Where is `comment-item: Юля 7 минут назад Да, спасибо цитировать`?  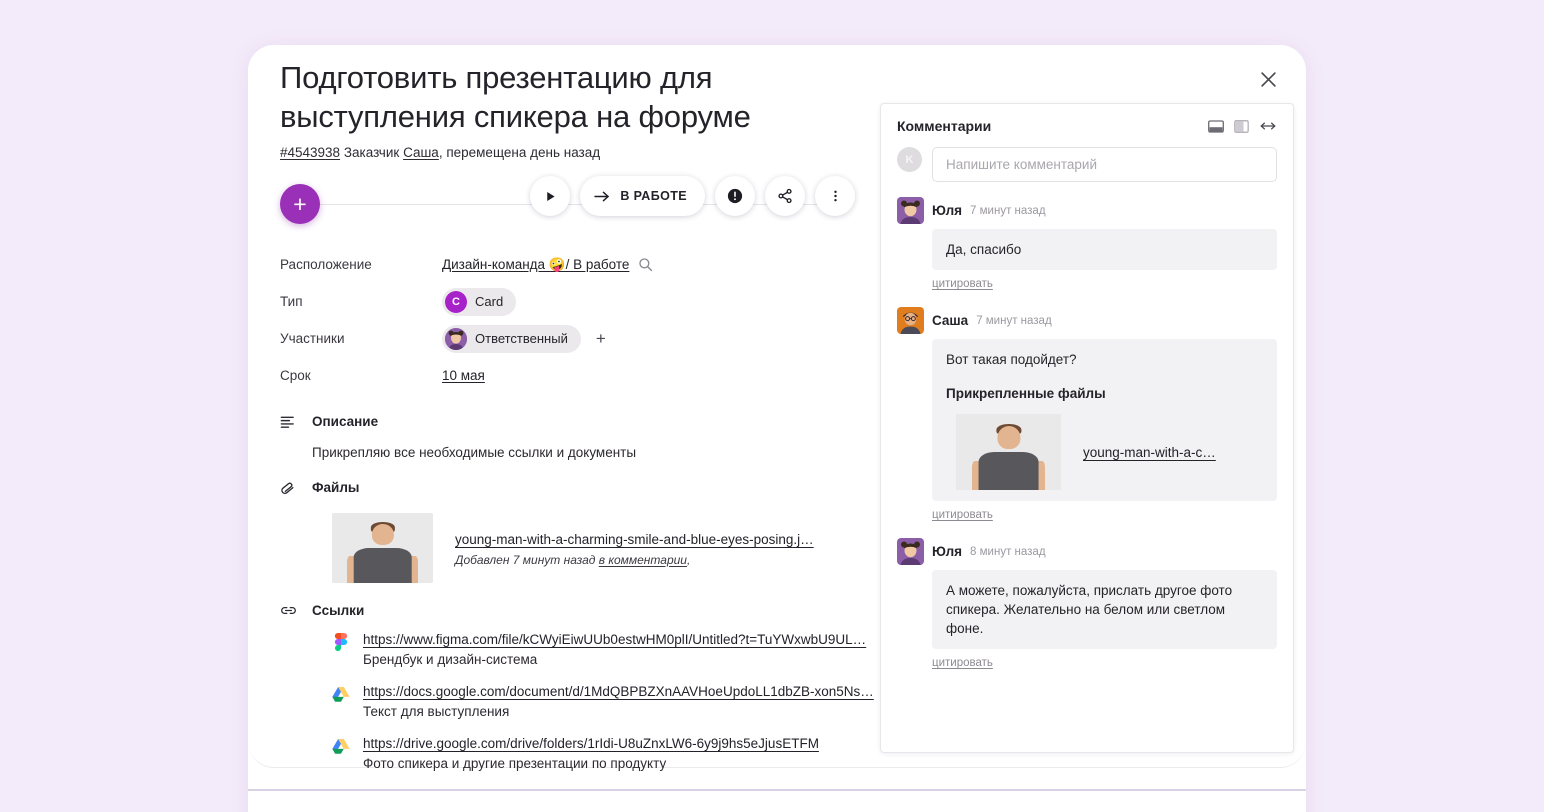 comment-item: Юля 7 минут назад Да, спасибо цитировать is located at coordinates (1087, 244).